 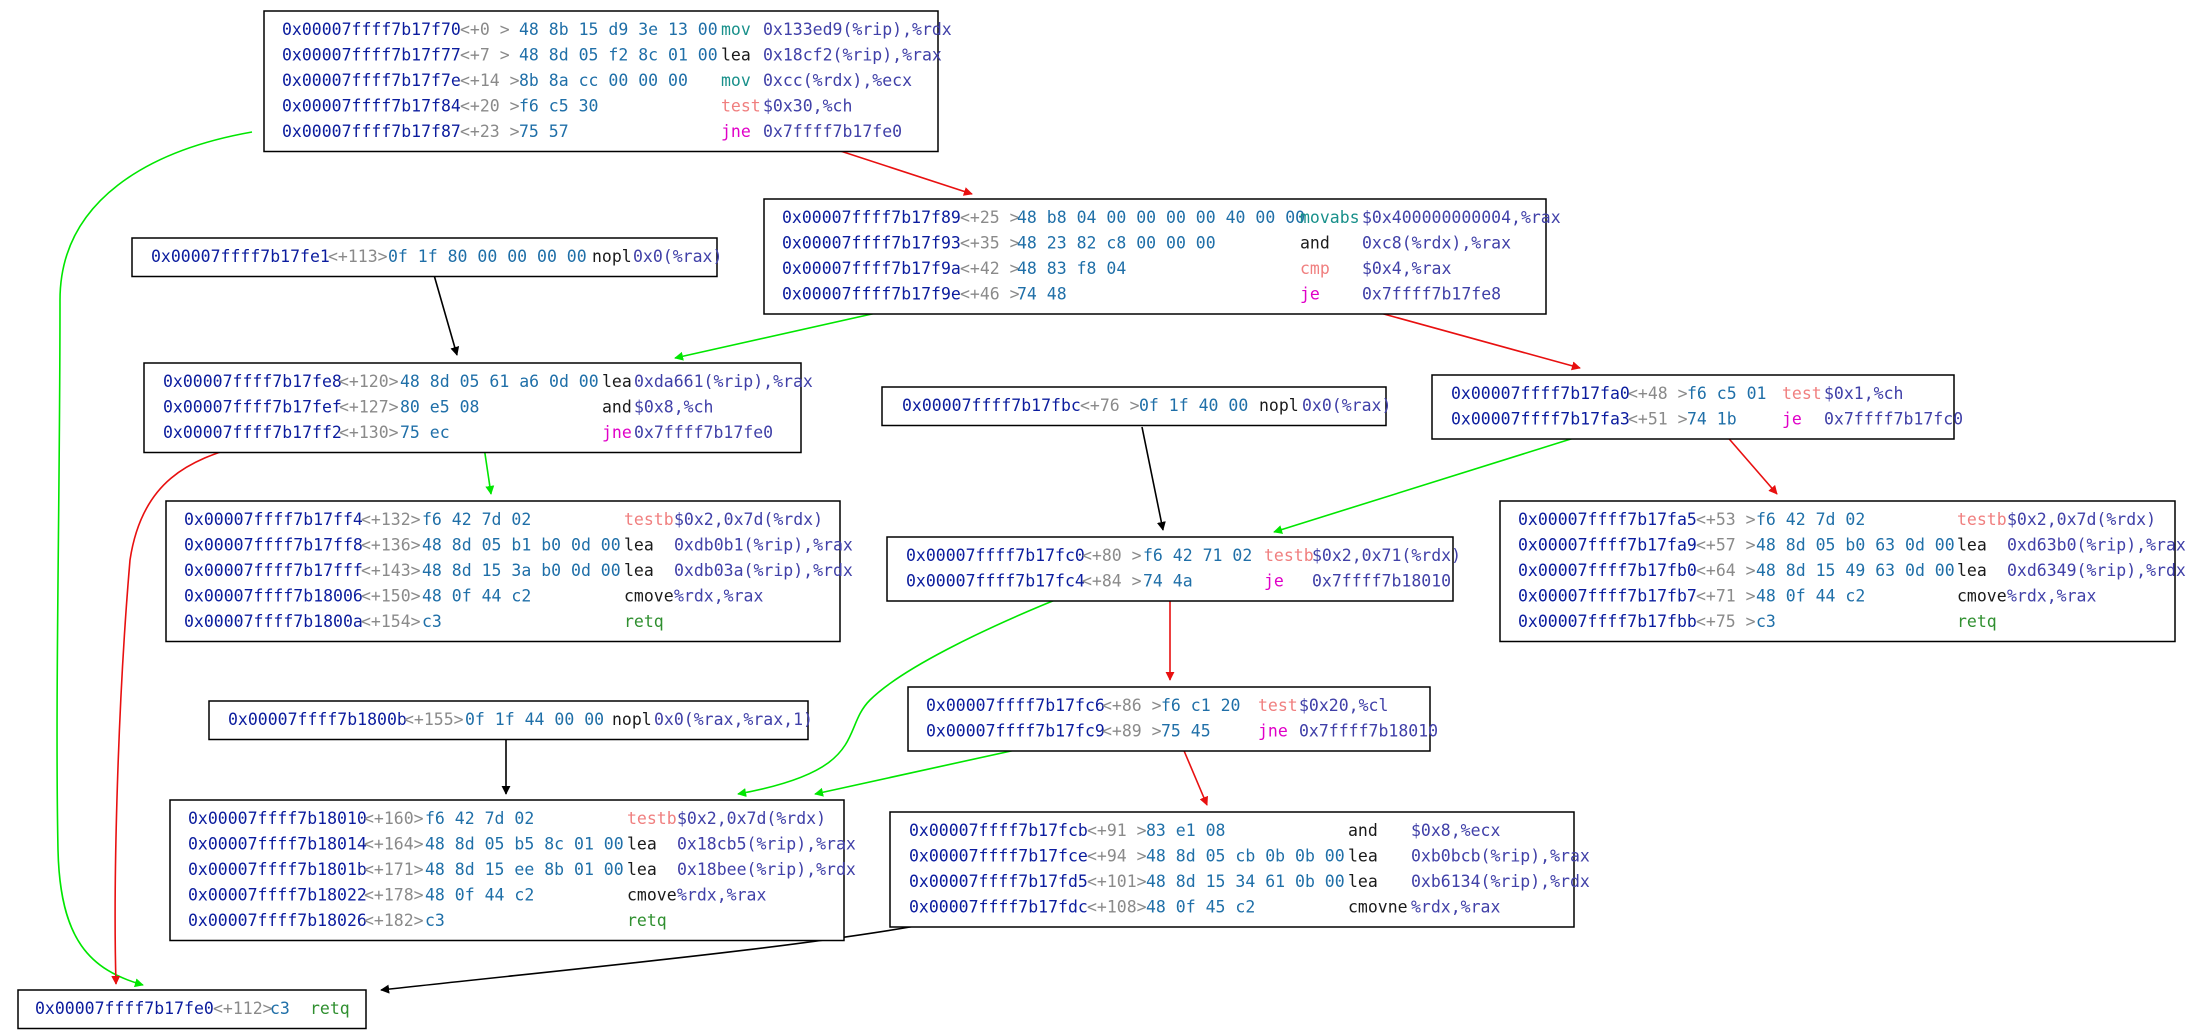 What do you see at coordinates (1200, 705) in the screenshot?
I see `instruction-bytes: f6 c1 20` at bounding box center [1200, 705].